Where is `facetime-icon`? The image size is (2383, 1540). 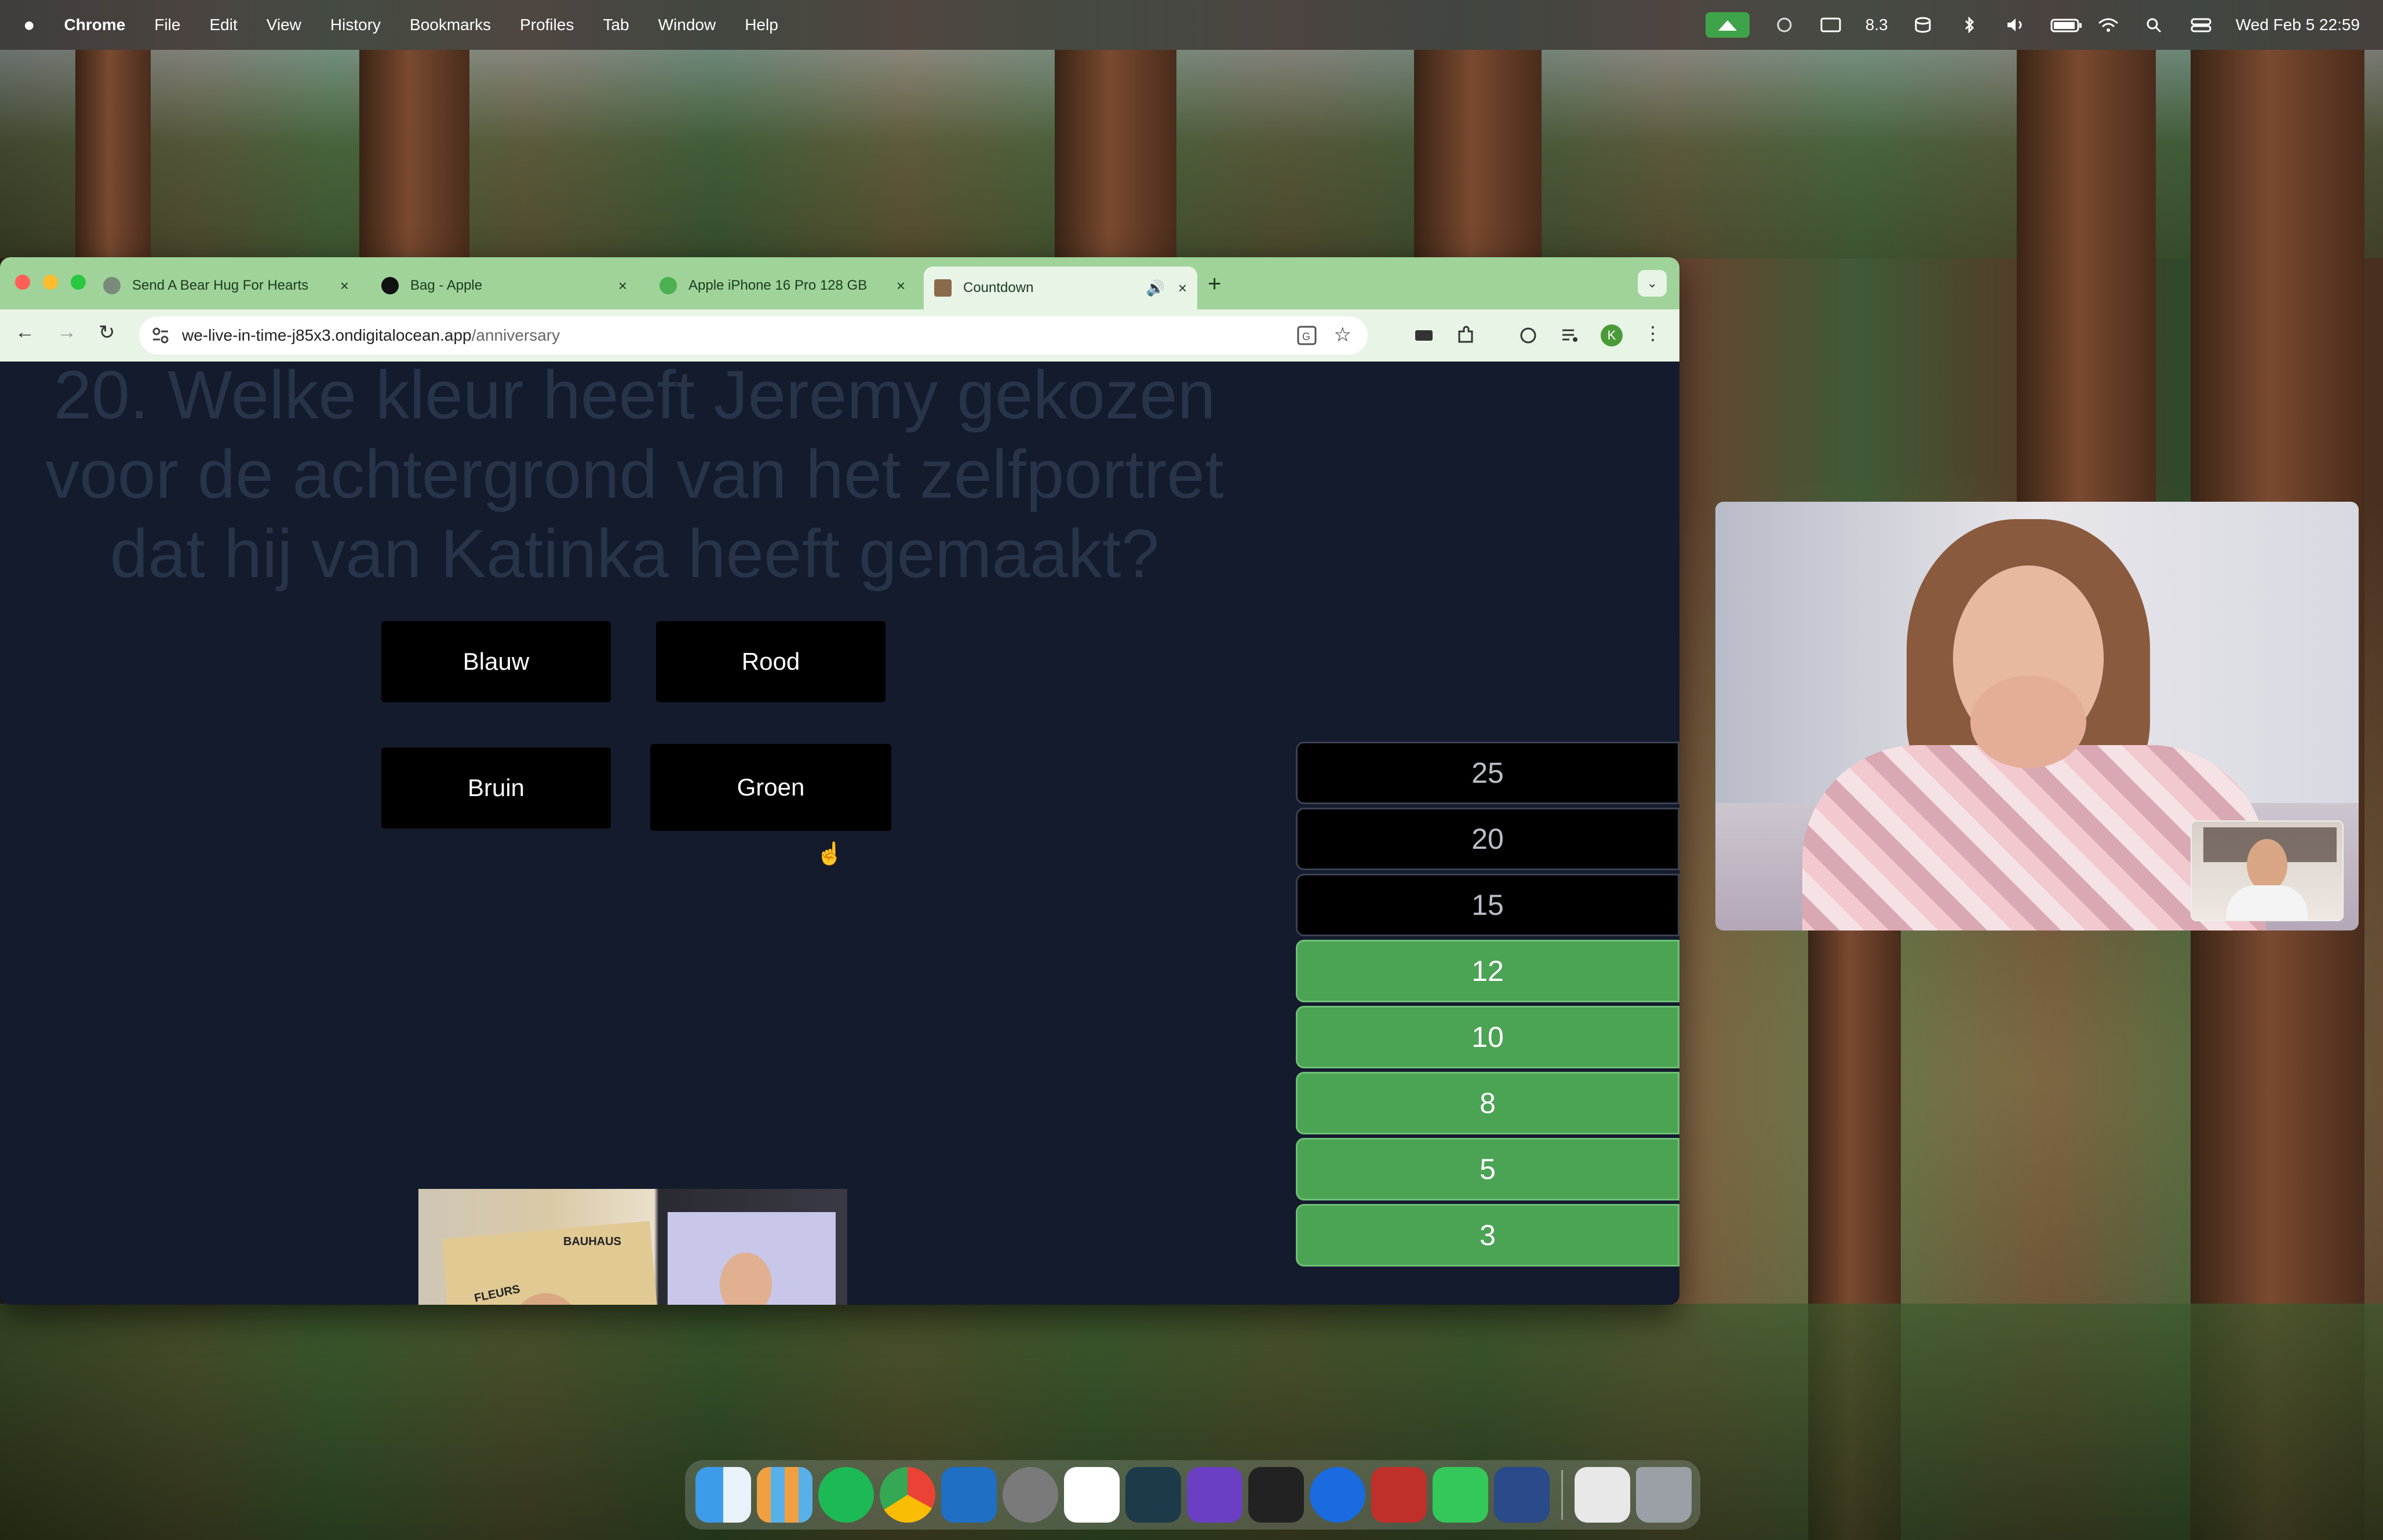
facetime-icon is located at coordinates (1461, 1495).